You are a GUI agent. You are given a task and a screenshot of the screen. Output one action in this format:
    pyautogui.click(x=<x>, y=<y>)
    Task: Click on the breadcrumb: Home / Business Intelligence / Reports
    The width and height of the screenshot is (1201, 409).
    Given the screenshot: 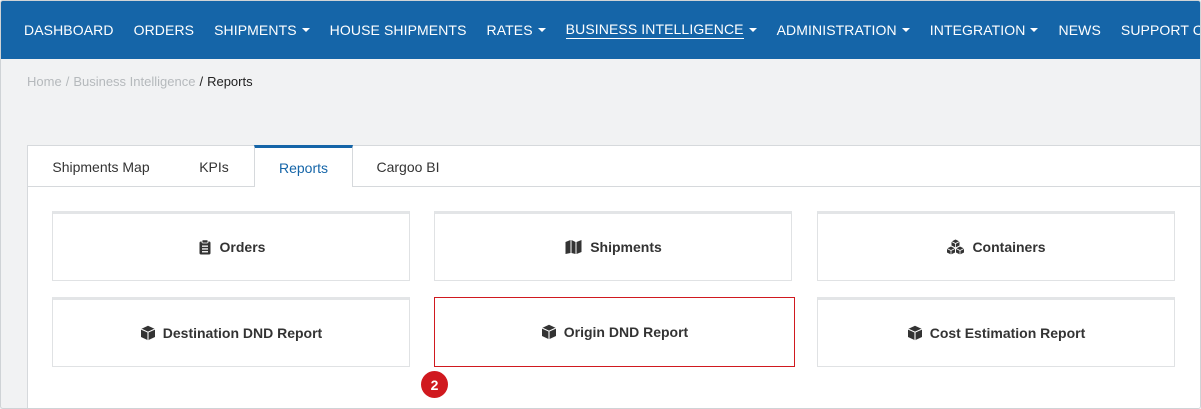 What is the action you would take?
    pyautogui.click(x=140, y=81)
    